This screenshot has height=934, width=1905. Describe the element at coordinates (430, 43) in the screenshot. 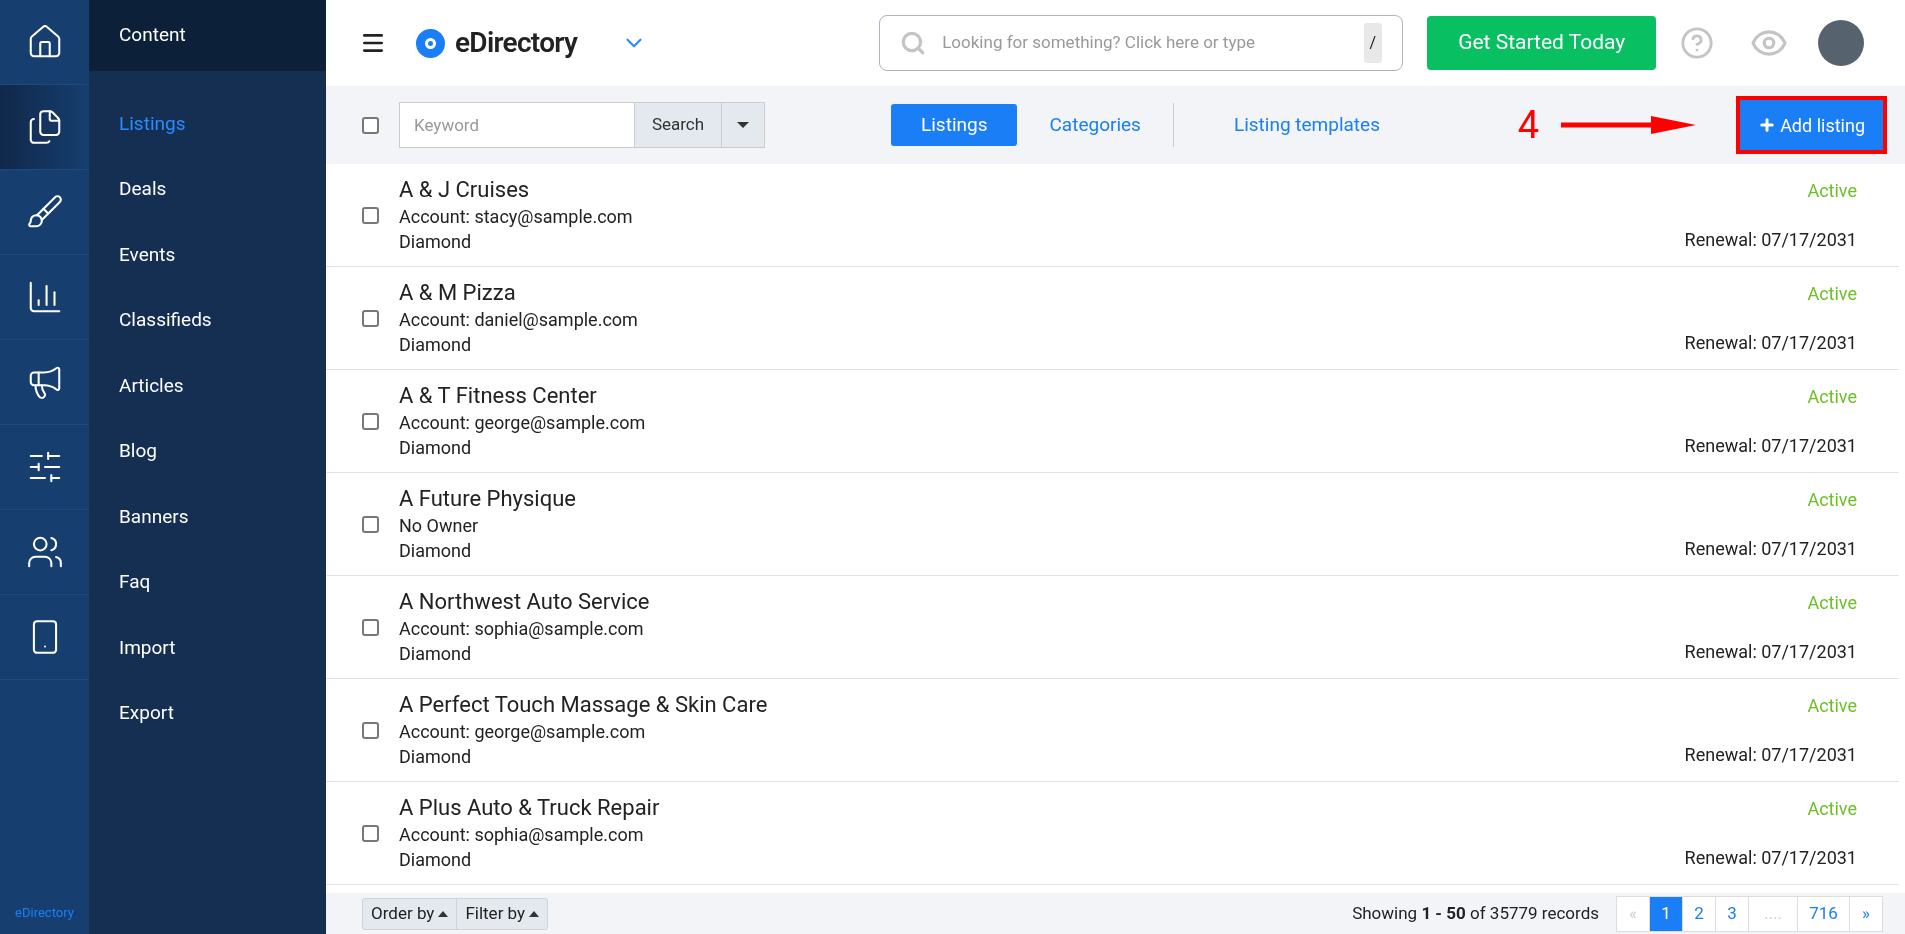

I see `logo-icon` at that location.